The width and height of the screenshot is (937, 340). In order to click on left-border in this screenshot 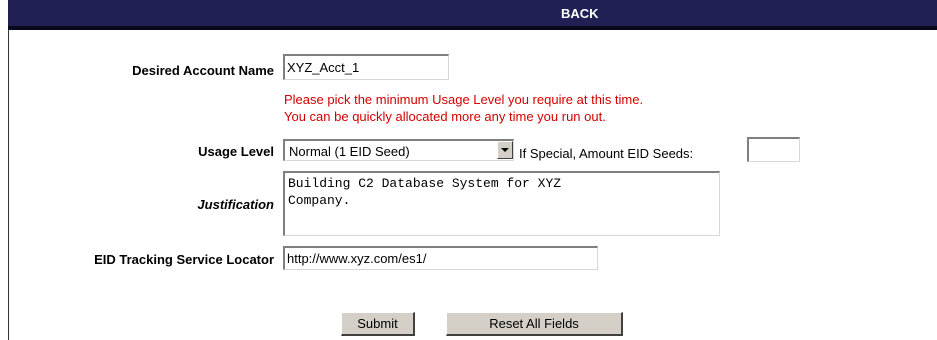, I will do `click(8, 185)`.